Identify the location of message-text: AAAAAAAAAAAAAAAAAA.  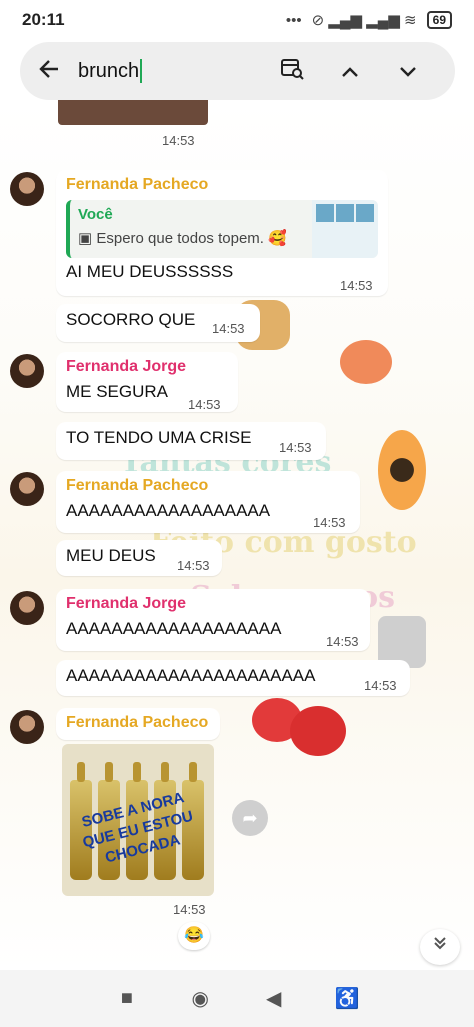
(168, 510).